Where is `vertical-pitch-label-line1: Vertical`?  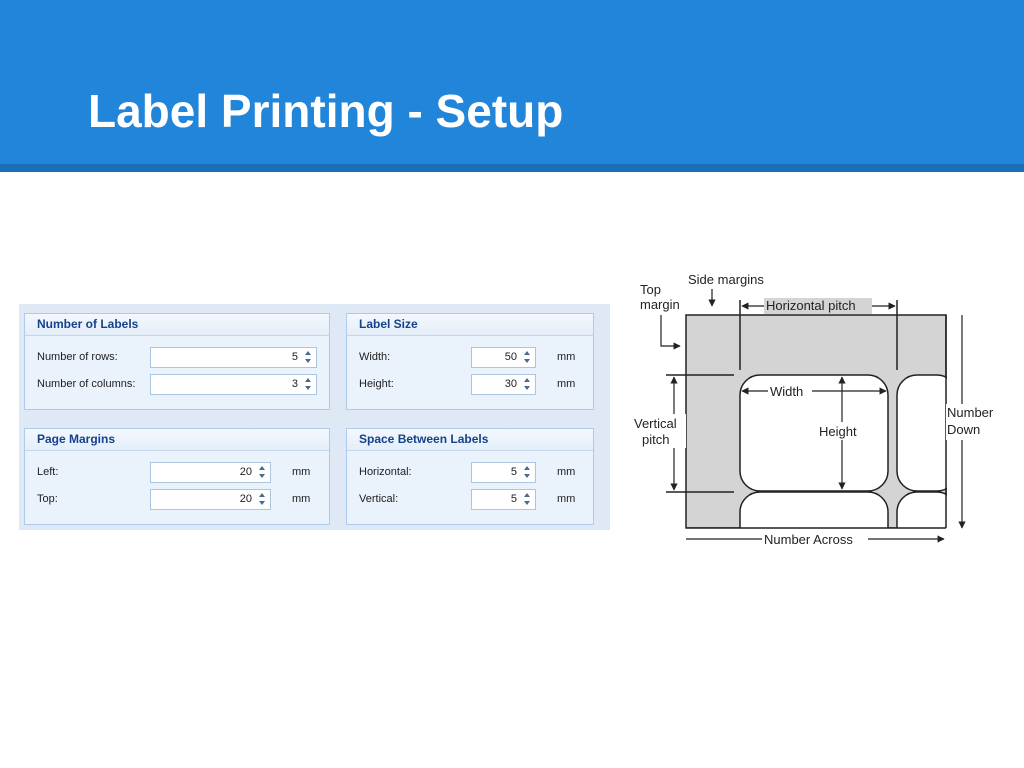 vertical-pitch-label-line1: Vertical is located at coordinates (655, 423).